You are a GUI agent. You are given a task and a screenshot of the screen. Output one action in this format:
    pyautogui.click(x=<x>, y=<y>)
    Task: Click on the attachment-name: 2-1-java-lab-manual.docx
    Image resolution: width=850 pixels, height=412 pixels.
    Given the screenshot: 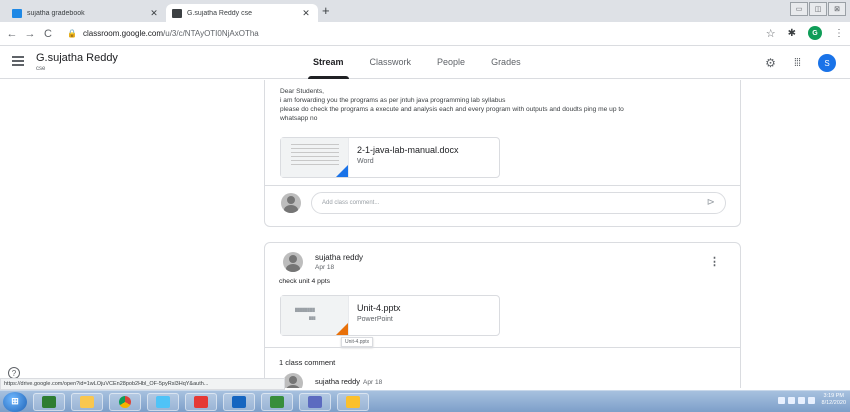 What is the action you would take?
    pyautogui.click(x=408, y=150)
    